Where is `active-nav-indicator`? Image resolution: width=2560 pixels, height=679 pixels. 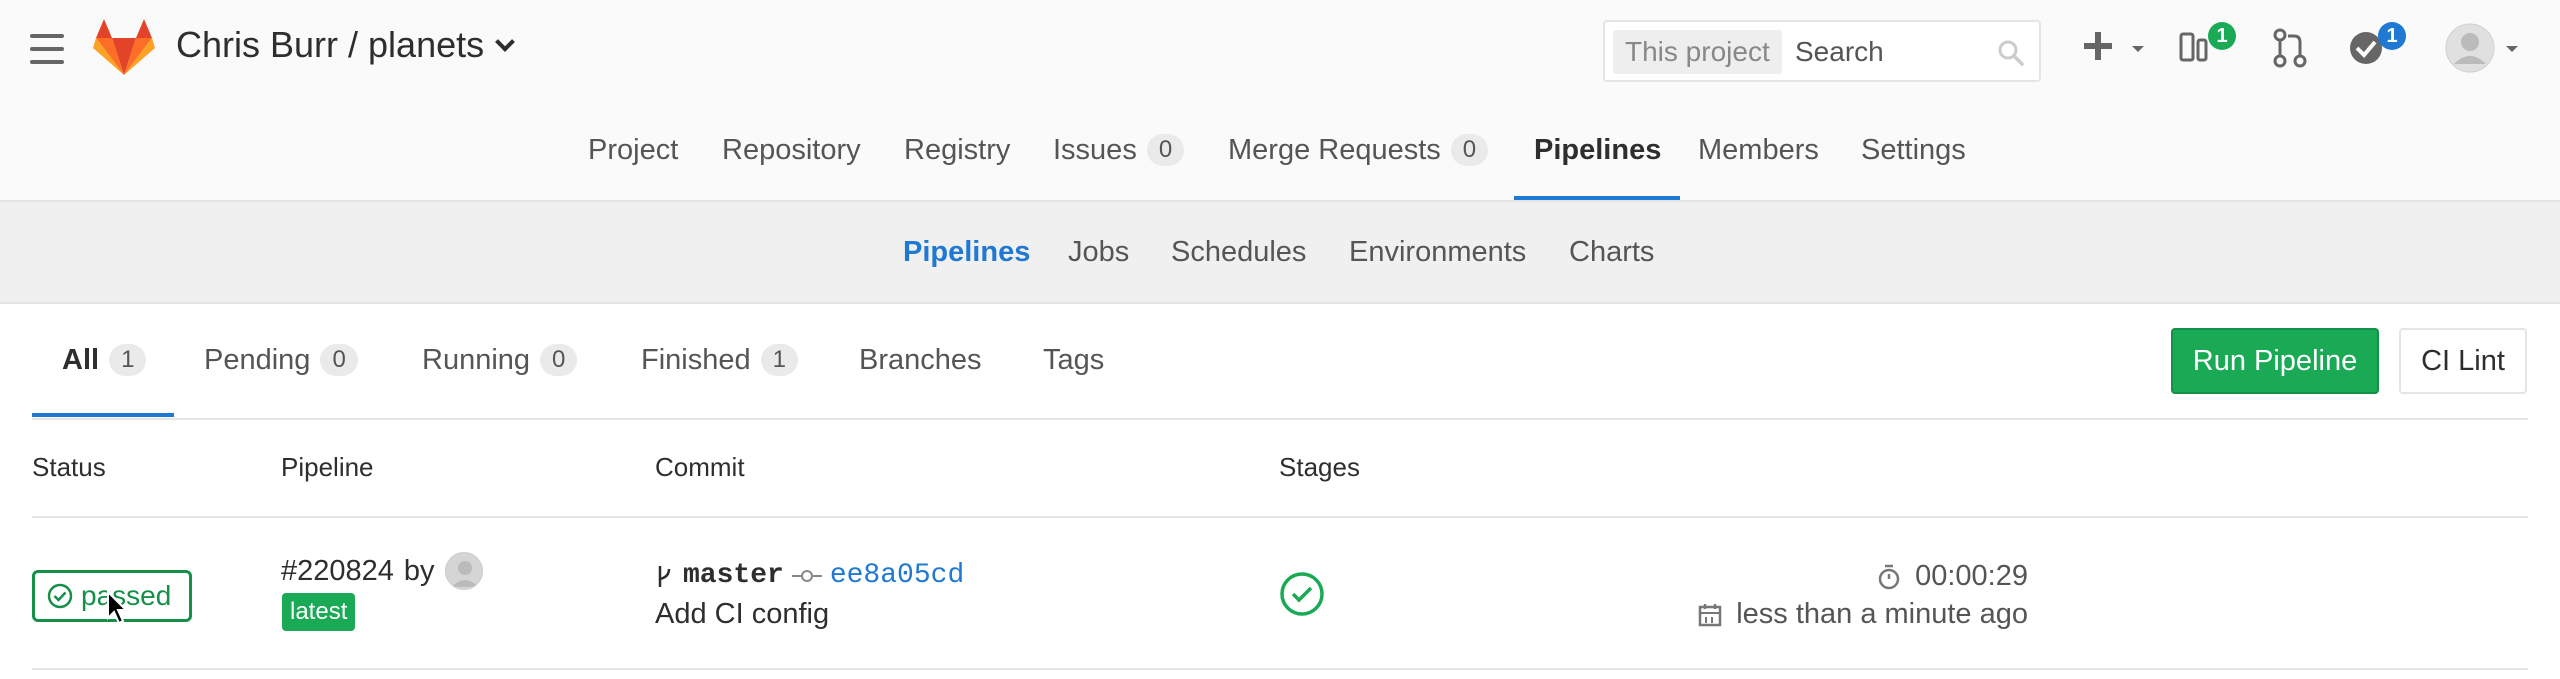
active-nav-indicator is located at coordinates (1597, 198).